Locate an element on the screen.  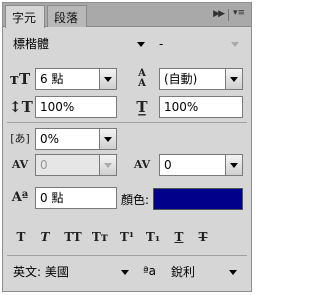
color-swatch is located at coordinates (198, 199).